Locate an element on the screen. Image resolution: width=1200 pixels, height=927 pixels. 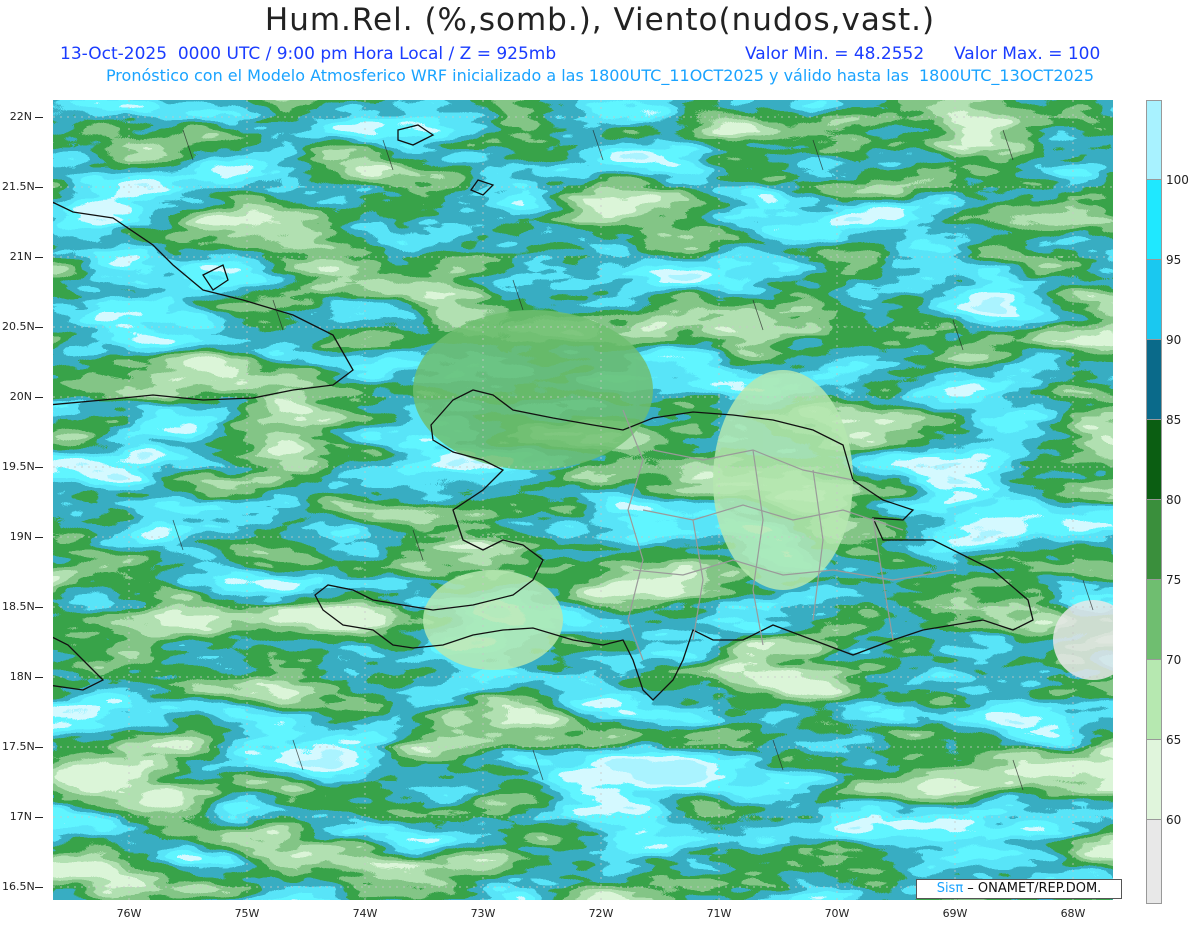
lat-label-19n: 19N is located at coordinates (20, 536).